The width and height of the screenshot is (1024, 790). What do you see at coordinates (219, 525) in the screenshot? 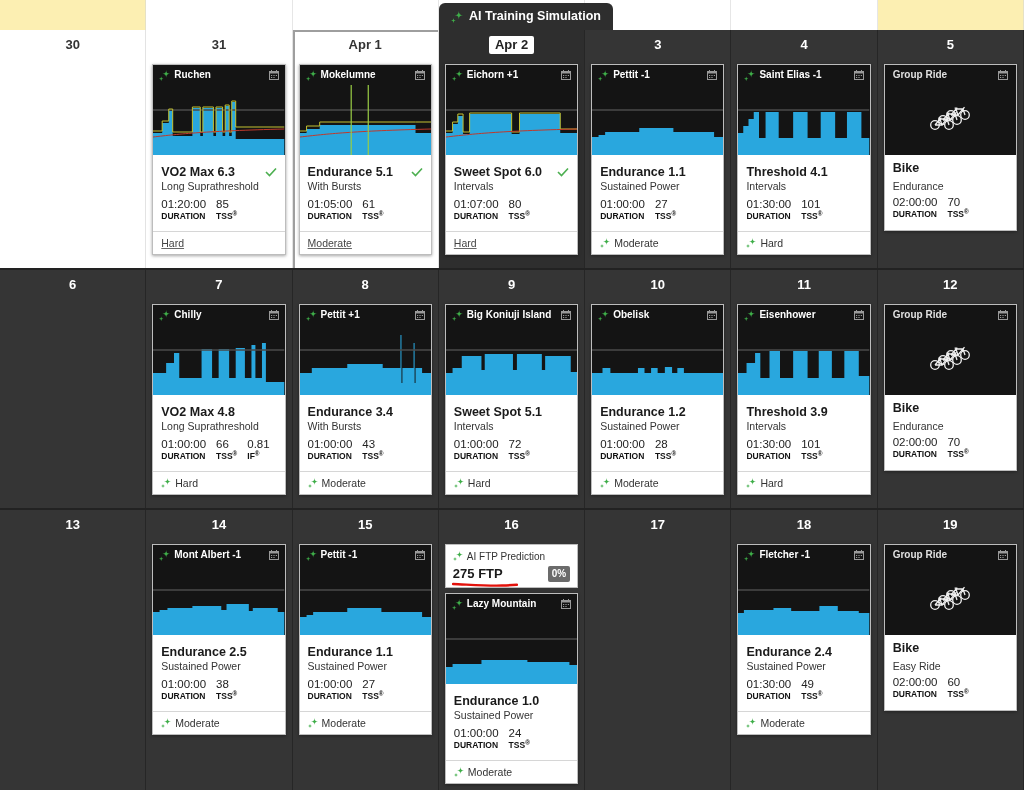
I see `day-number: 14` at bounding box center [219, 525].